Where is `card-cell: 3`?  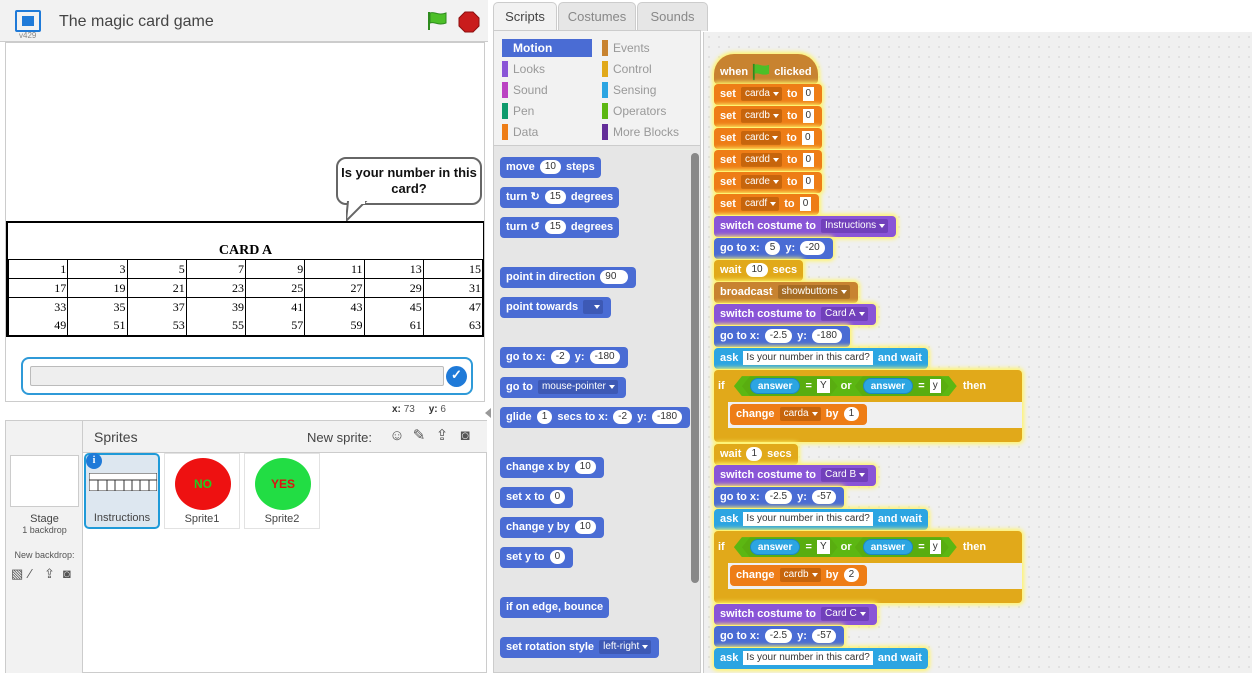 card-cell: 3 is located at coordinates (97, 269).